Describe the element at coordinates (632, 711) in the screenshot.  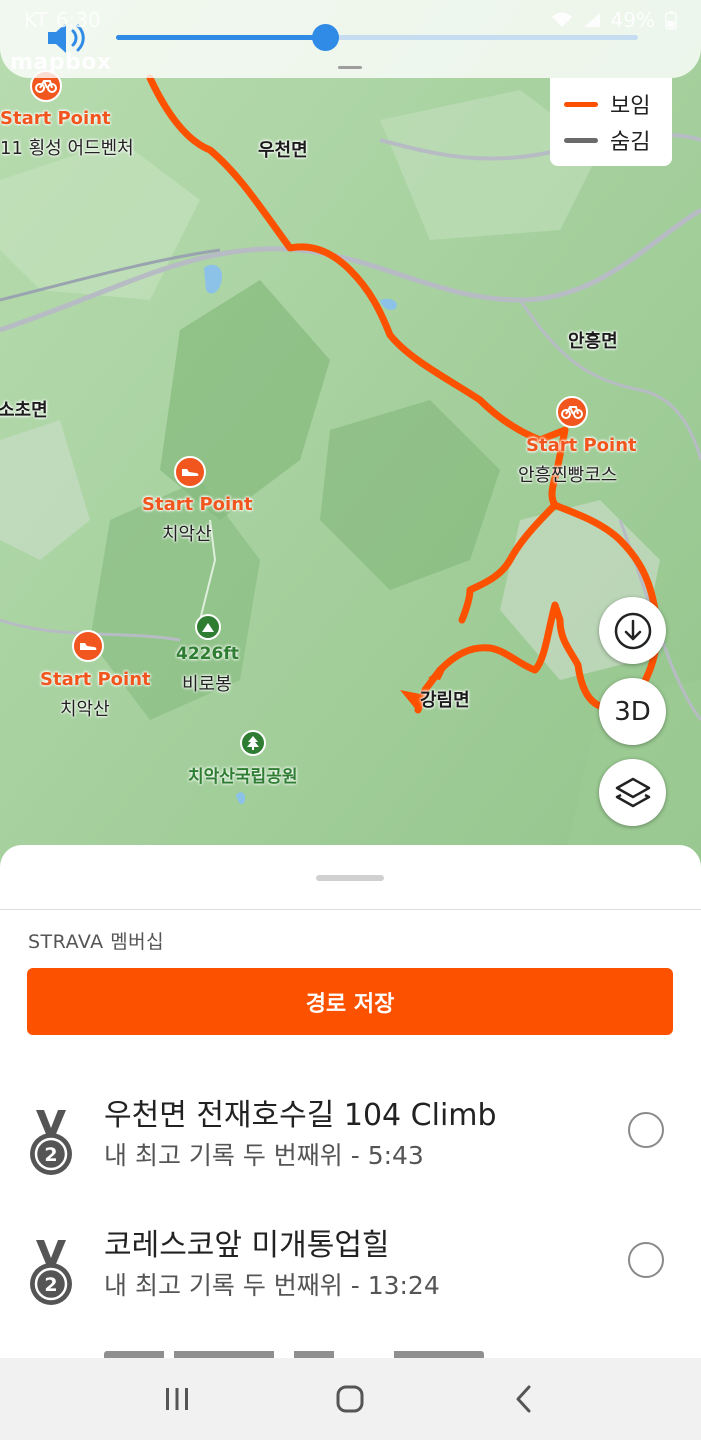
I see `3d-button: 3D` at that location.